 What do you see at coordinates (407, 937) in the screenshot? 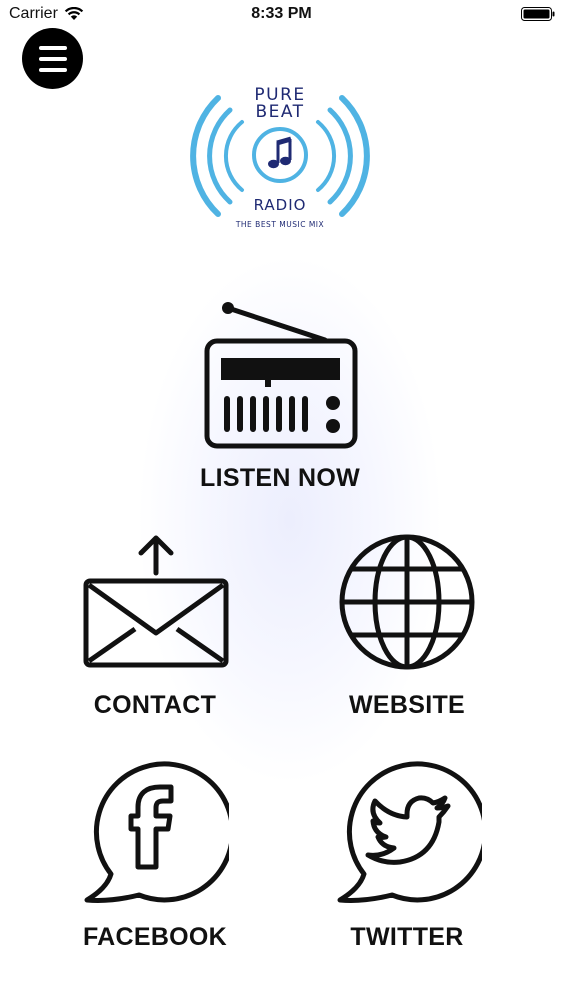
I see `twitter-label: TWITTER` at bounding box center [407, 937].